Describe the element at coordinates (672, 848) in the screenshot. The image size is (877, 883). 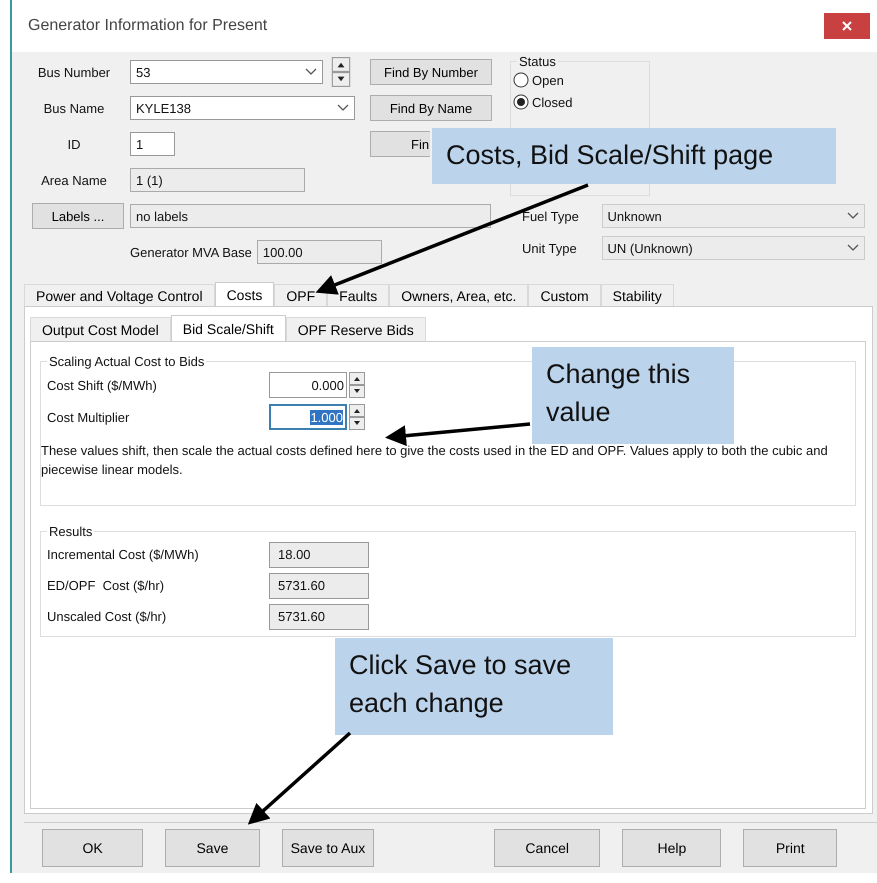
I see `dialog-button: Help` at that location.